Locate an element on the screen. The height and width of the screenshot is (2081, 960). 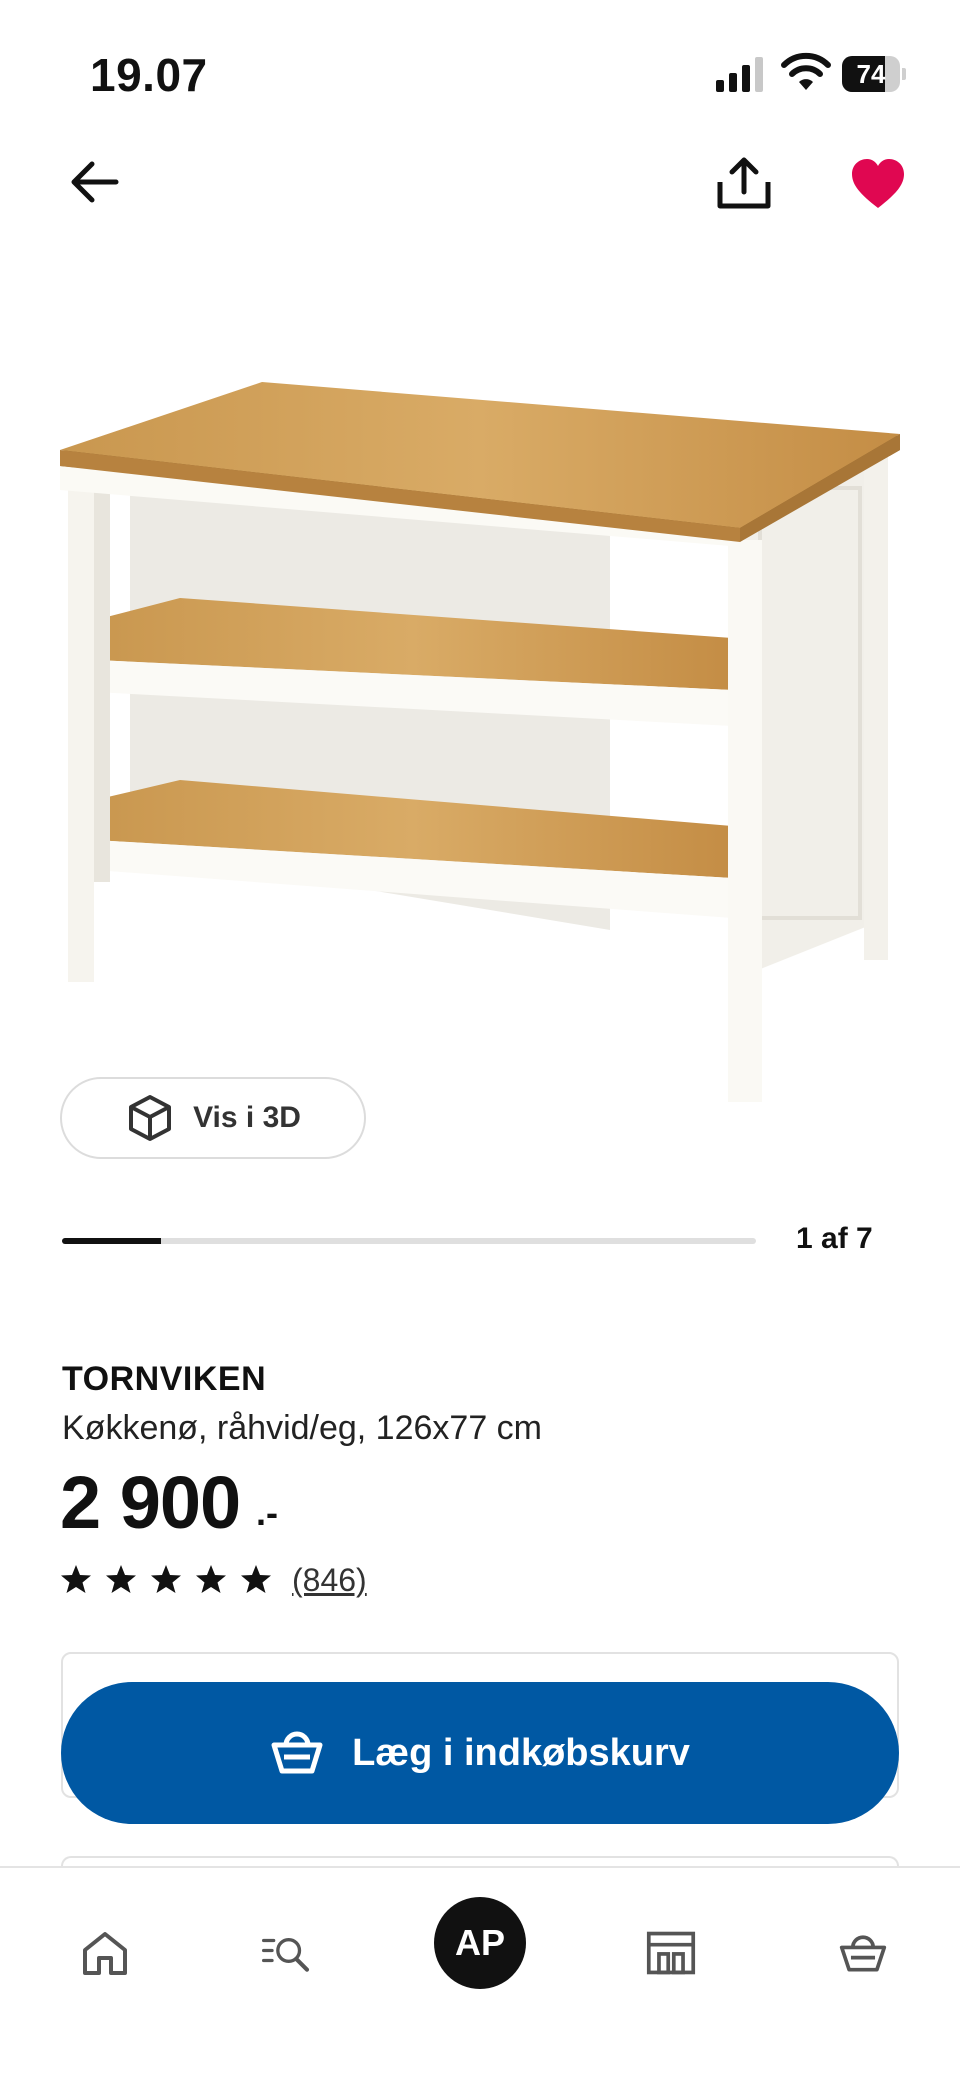
rating-stars is located at coordinates (166, 1581).